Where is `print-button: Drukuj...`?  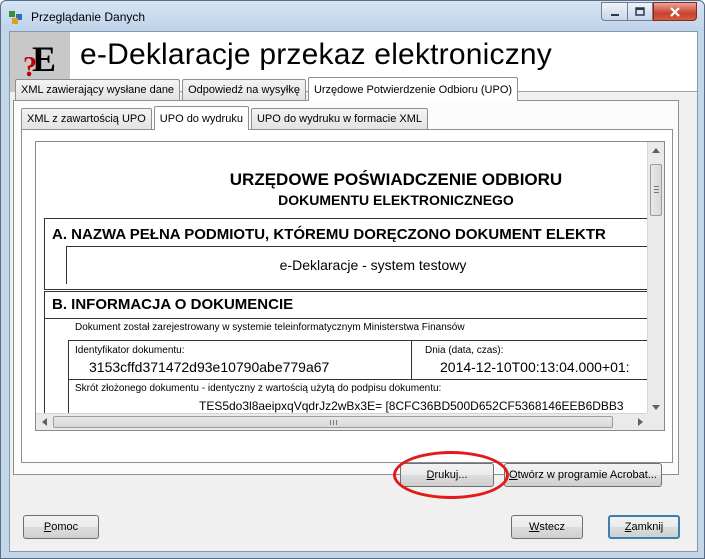
print-button: Drukuj... is located at coordinates (447, 475).